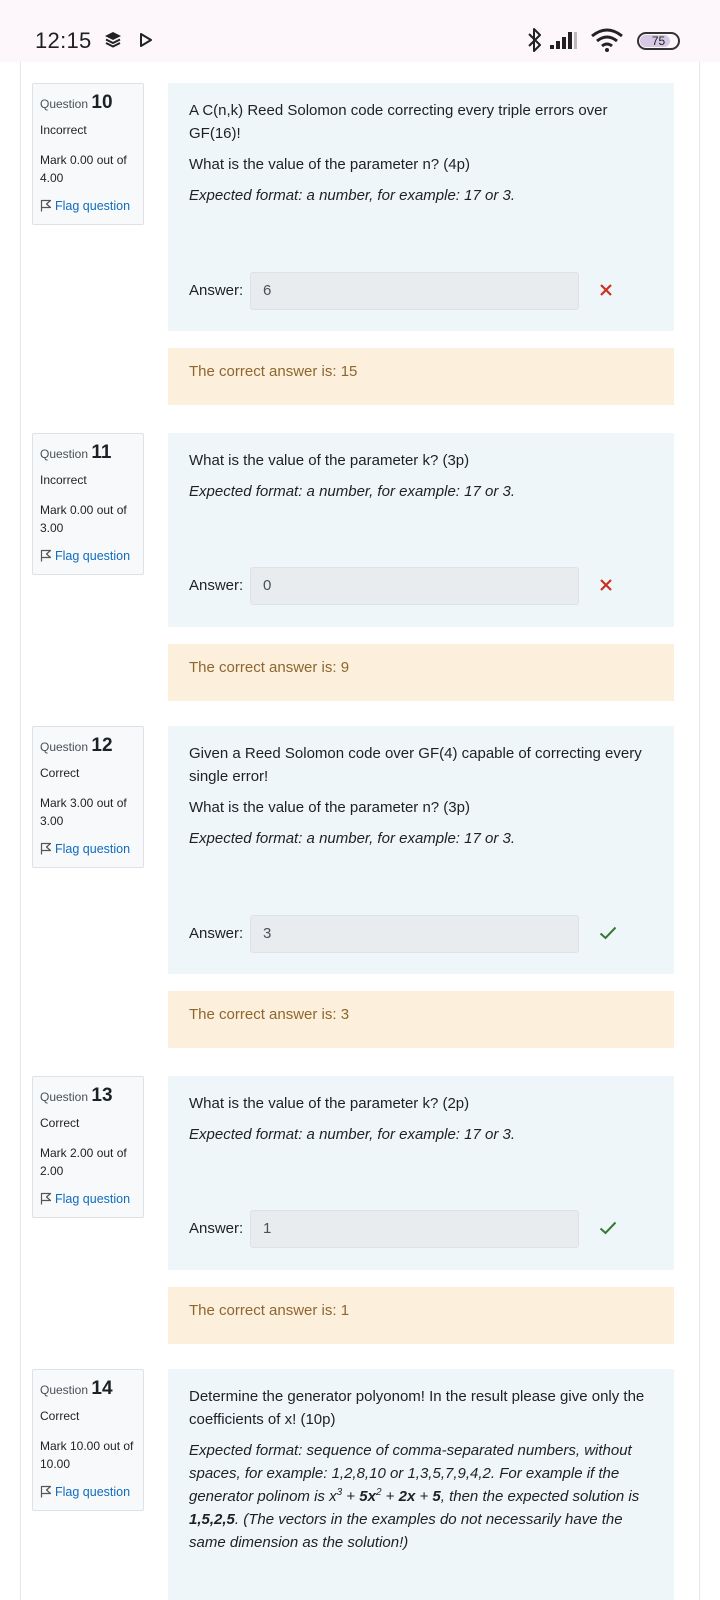  What do you see at coordinates (76, 452) in the screenshot?
I see `question-number: Question 11` at bounding box center [76, 452].